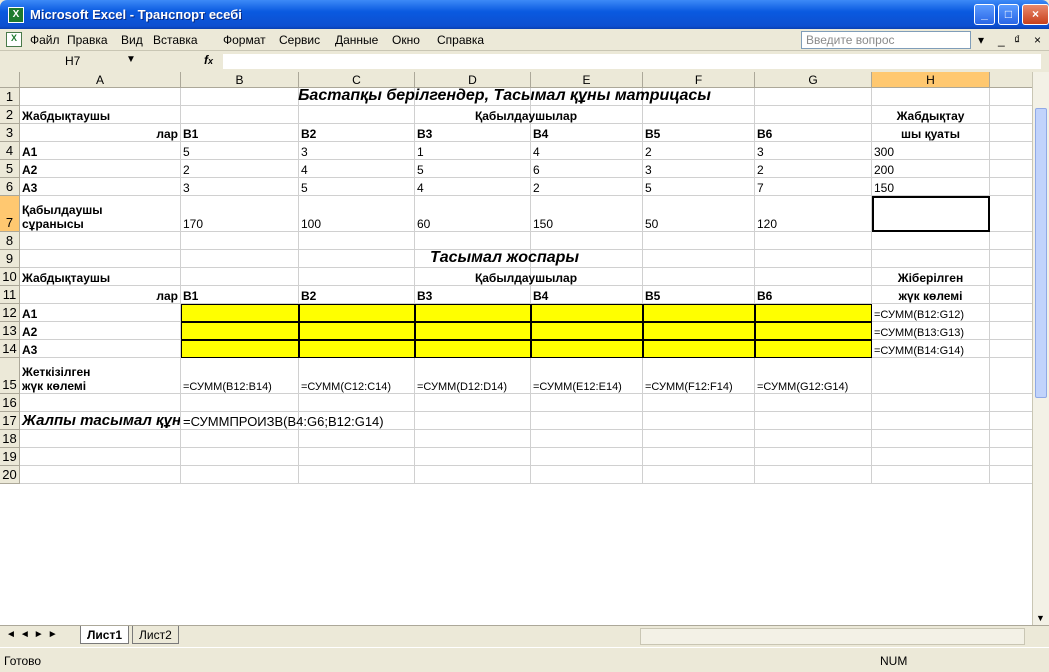  What do you see at coordinates (931, 151) in the screenshot?
I see `capacity-value: 300` at bounding box center [931, 151].